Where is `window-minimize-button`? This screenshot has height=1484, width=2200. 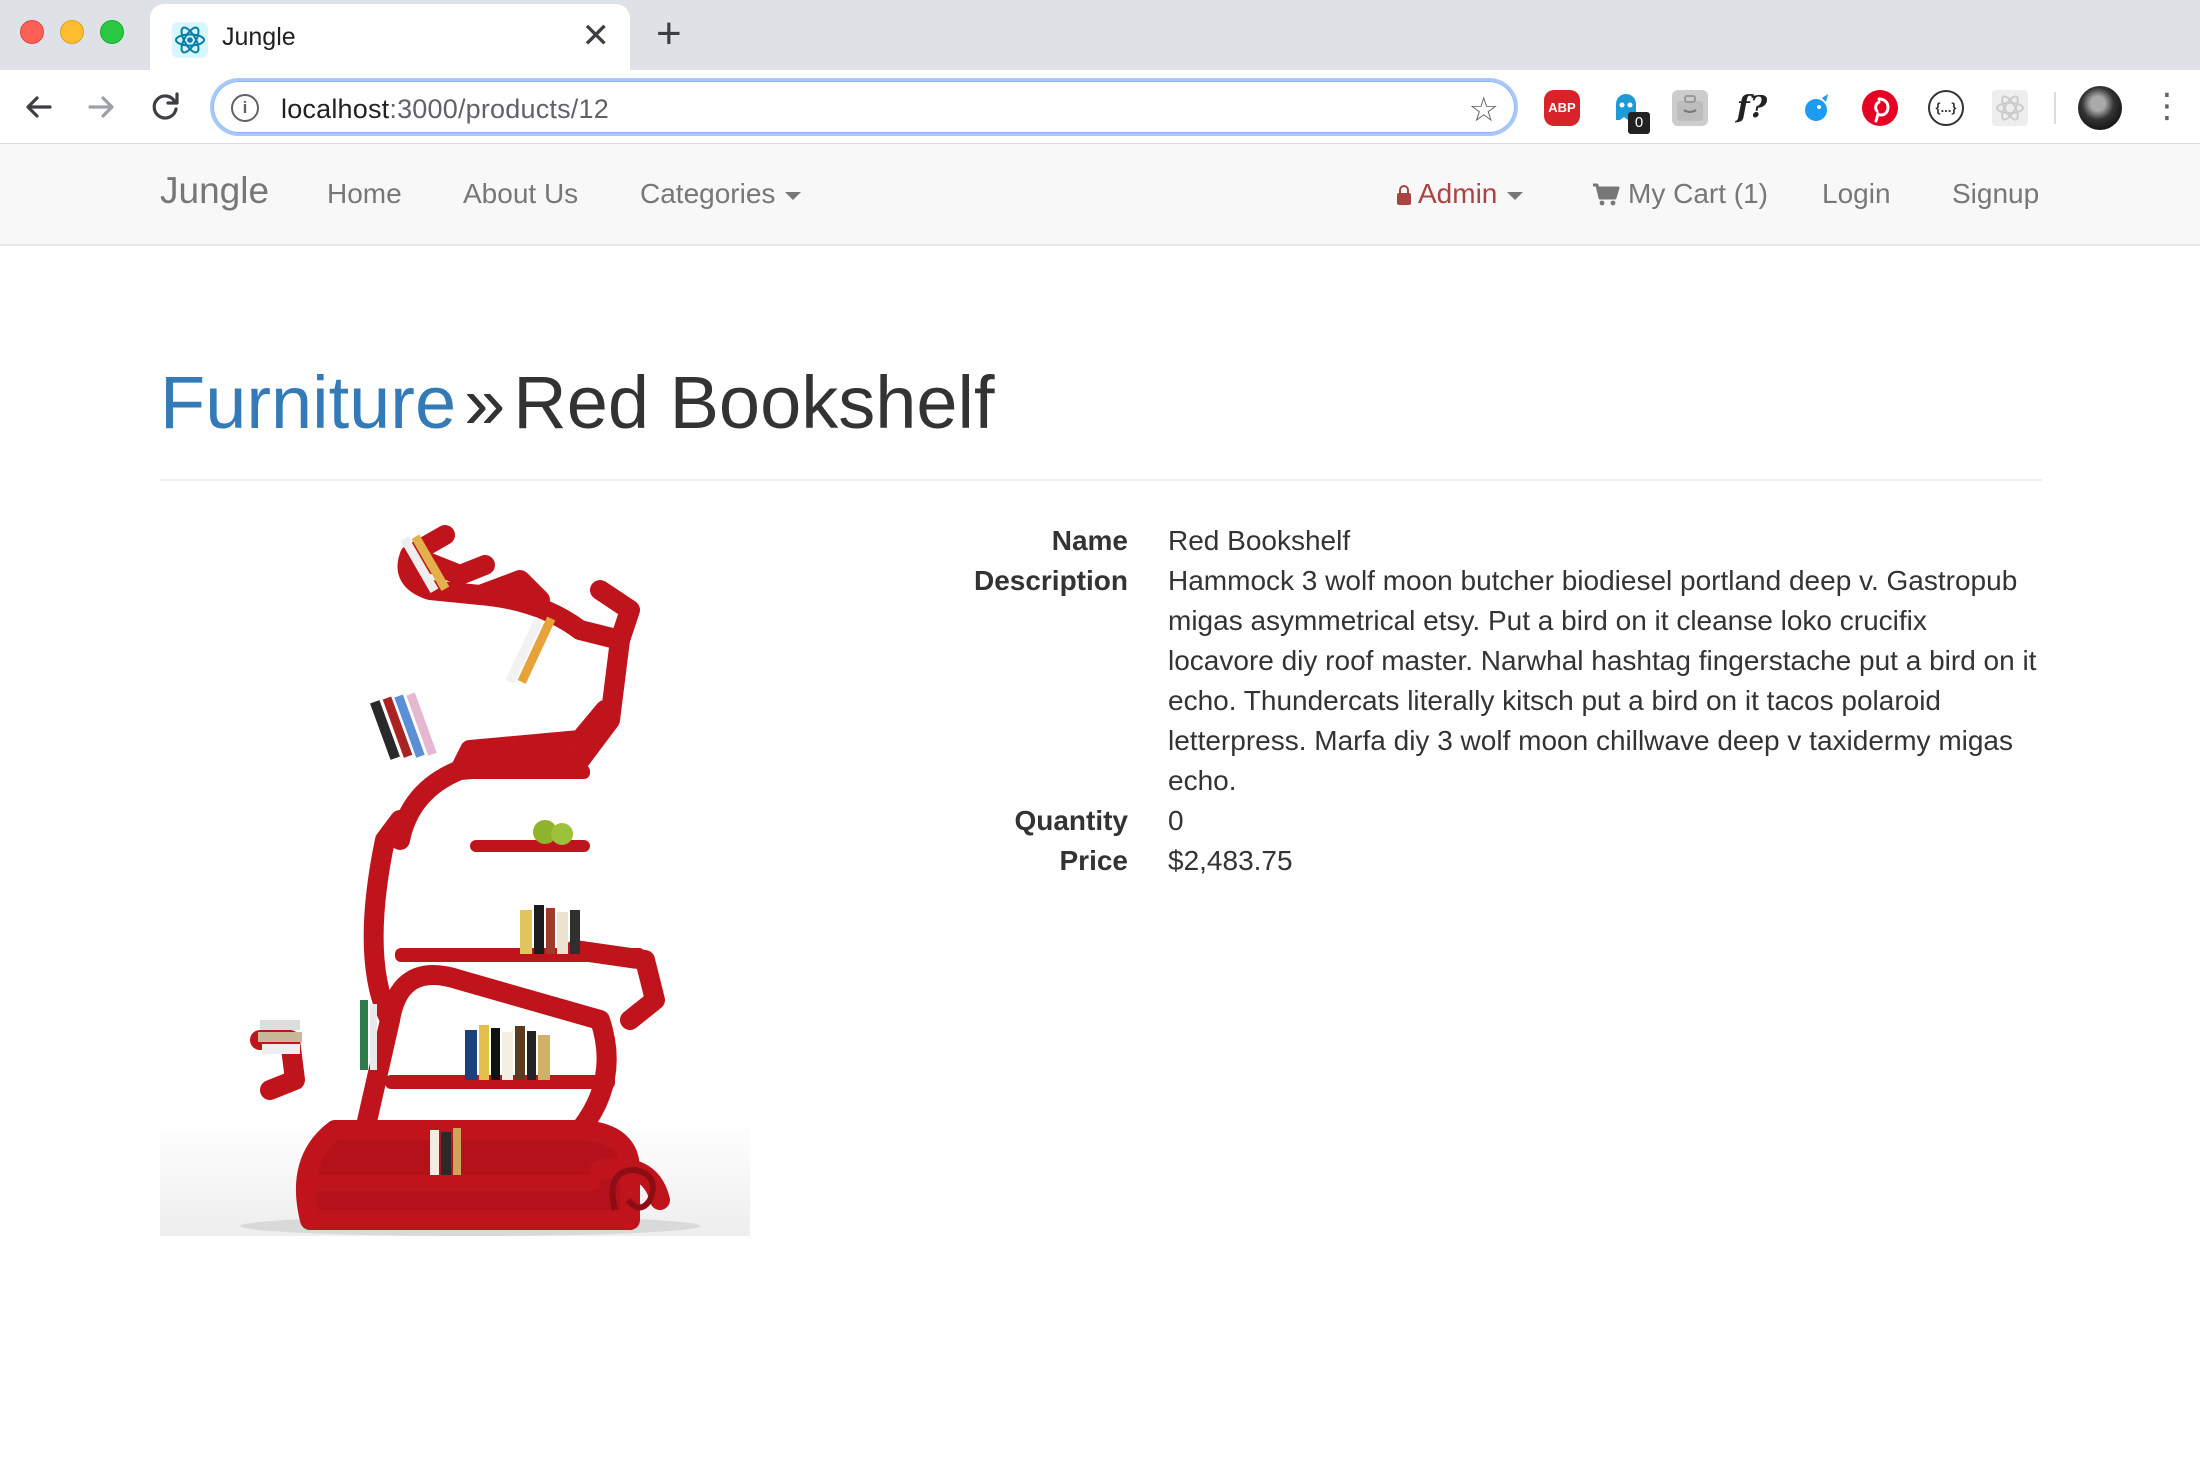 window-minimize-button is located at coordinates (72, 32).